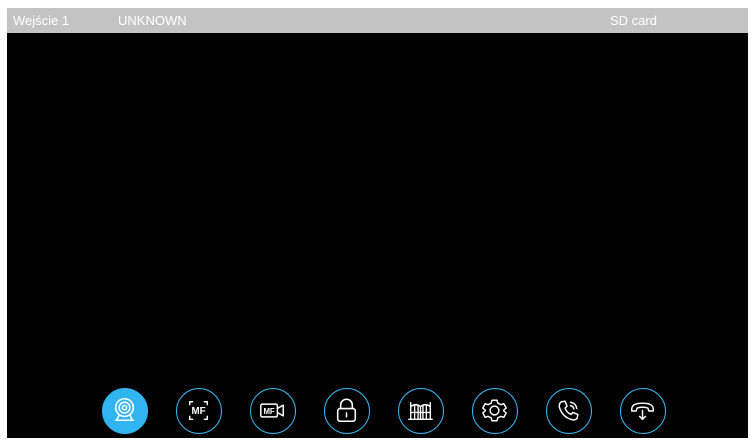 This screenshot has height=446, width=755. I want to click on hang-up-button, so click(643, 411).